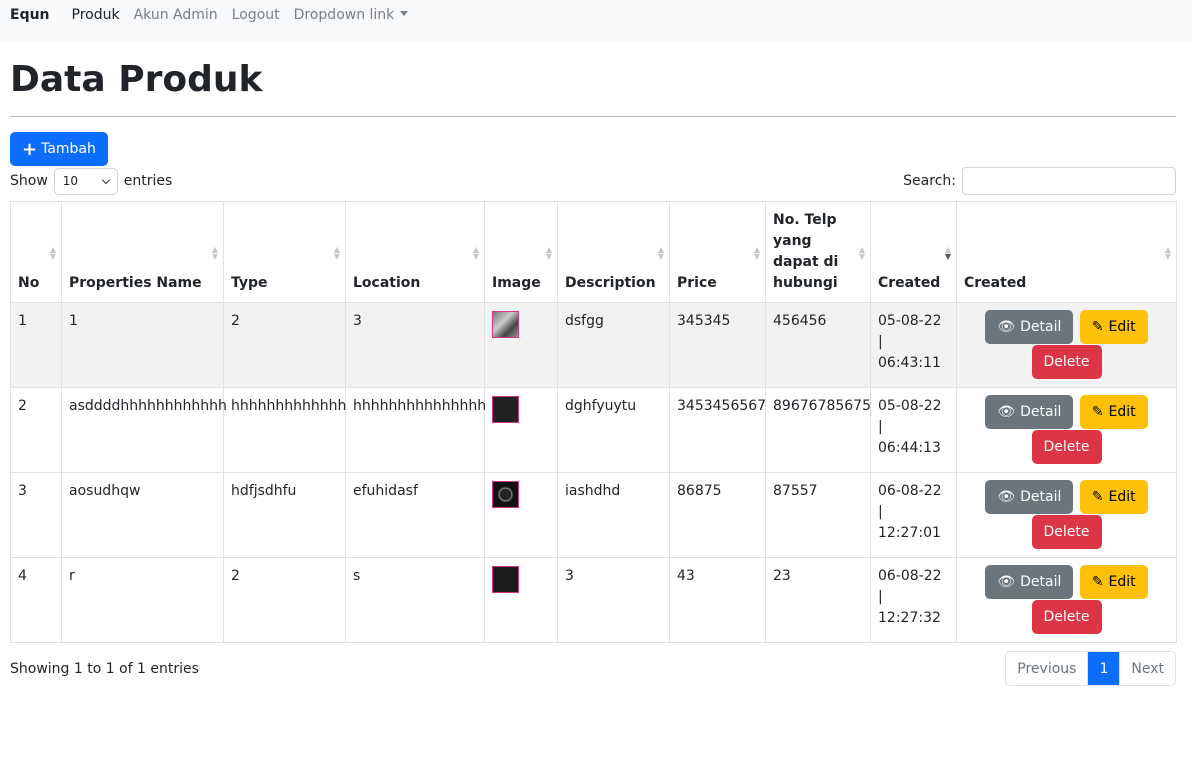 Image resolution: width=1192 pixels, height=769 pixels. I want to click on table-info: Showing 1 to 1 of 1 entries, so click(104, 668).